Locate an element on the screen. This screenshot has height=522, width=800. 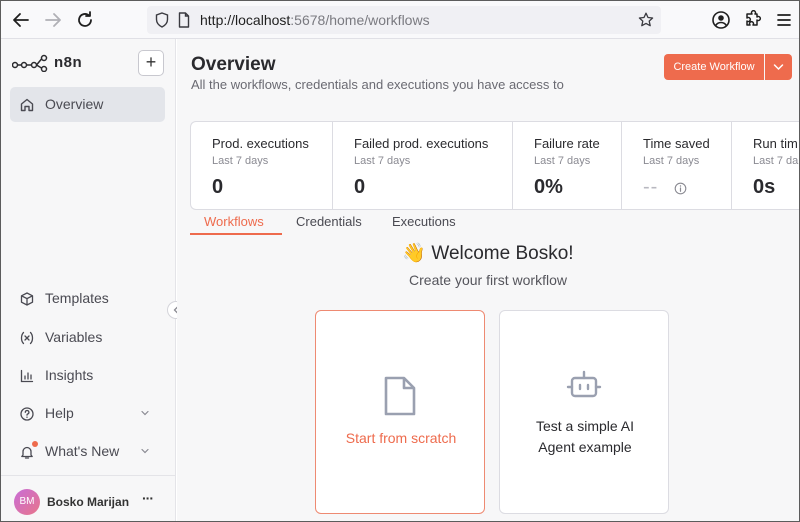
stat-failed-executions: Failed prod. executions Last 7 days 0 is located at coordinates (423, 165).